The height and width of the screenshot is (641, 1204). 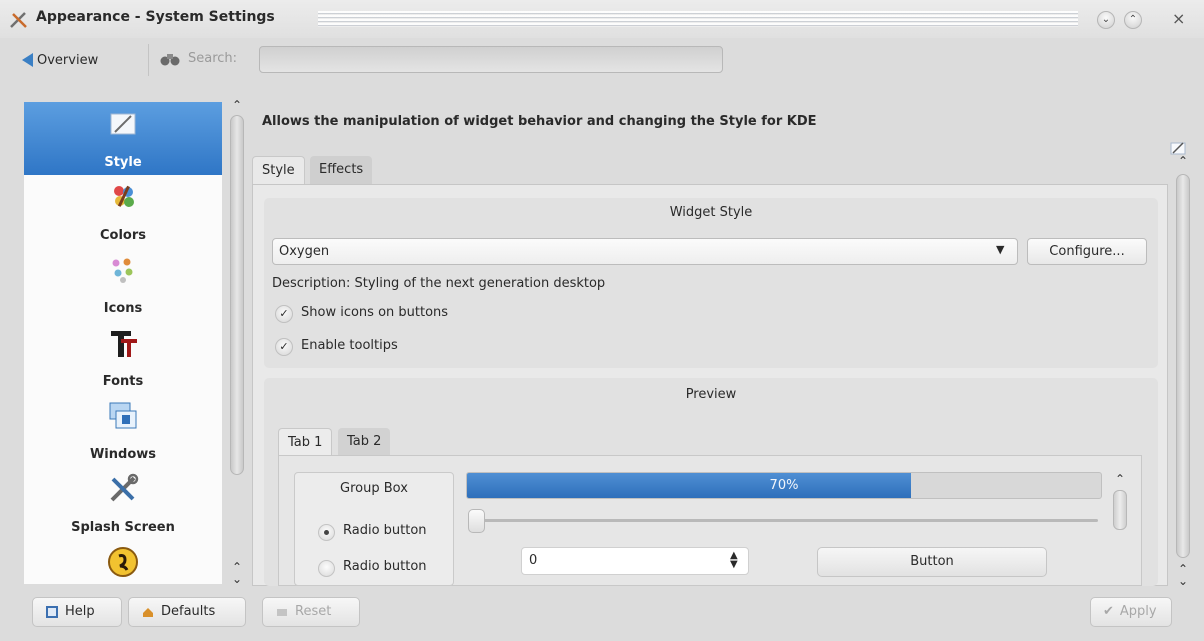 I want to click on sidebar-item-splash-screen: Splash Screen, so click(x=123, y=503).